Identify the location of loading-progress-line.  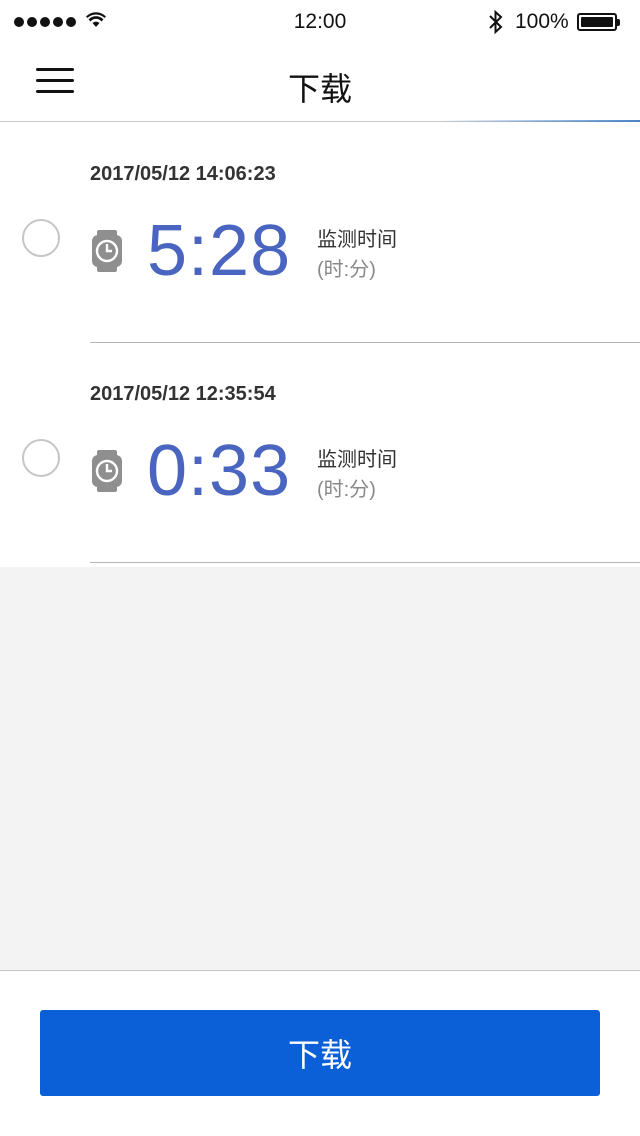
(540, 121).